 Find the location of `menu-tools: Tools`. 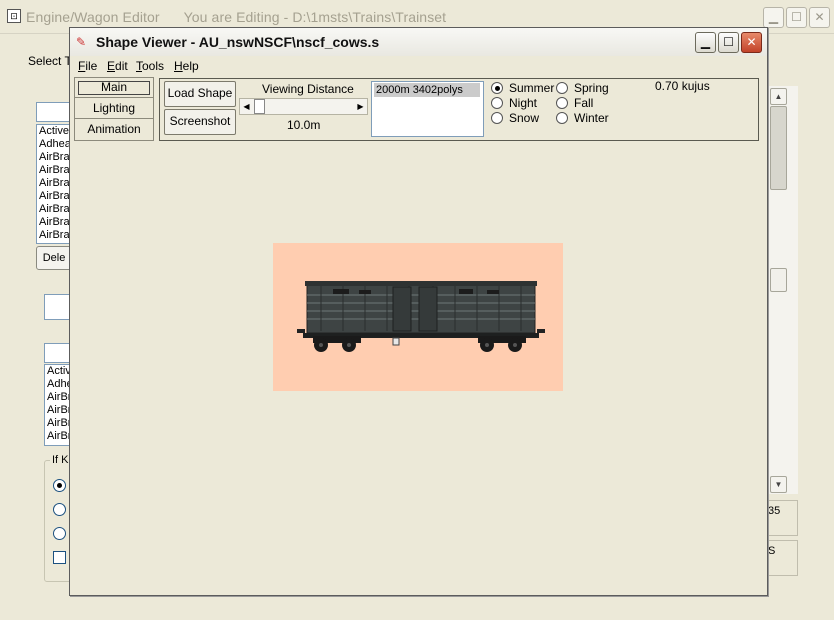

menu-tools: Tools is located at coordinates (150, 66).